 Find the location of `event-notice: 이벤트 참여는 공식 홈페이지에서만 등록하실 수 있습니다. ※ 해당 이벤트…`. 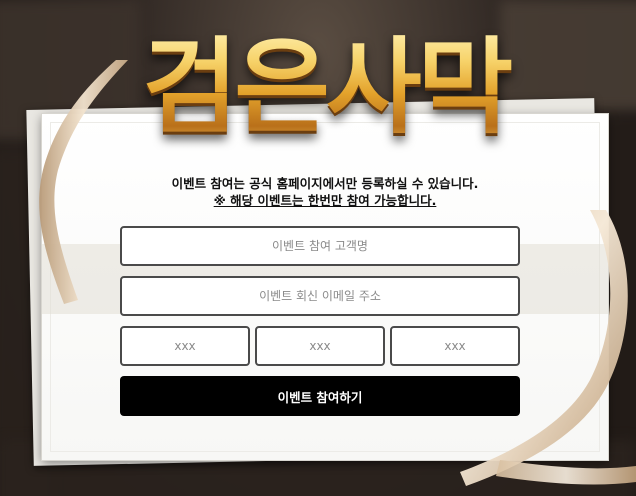

event-notice: 이벤트 참여는 공식 홈페이지에서만 등록하실 수 있습니다. ※ 해당 이벤트… is located at coordinates (325, 192).